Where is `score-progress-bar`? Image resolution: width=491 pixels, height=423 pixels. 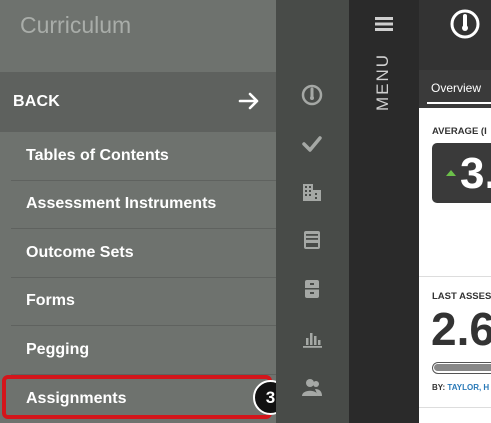 score-progress-bar is located at coordinates (461, 368).